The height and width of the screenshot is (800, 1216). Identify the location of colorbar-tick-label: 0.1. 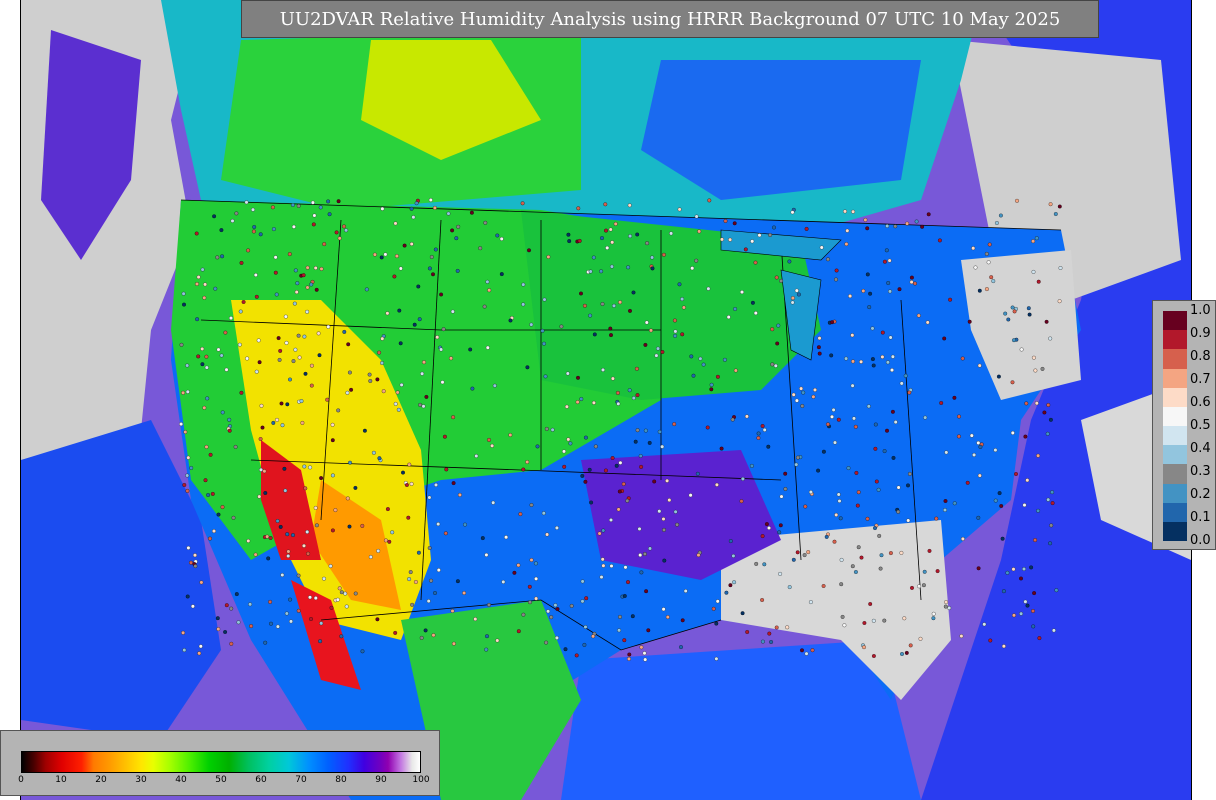
(1200, 517).